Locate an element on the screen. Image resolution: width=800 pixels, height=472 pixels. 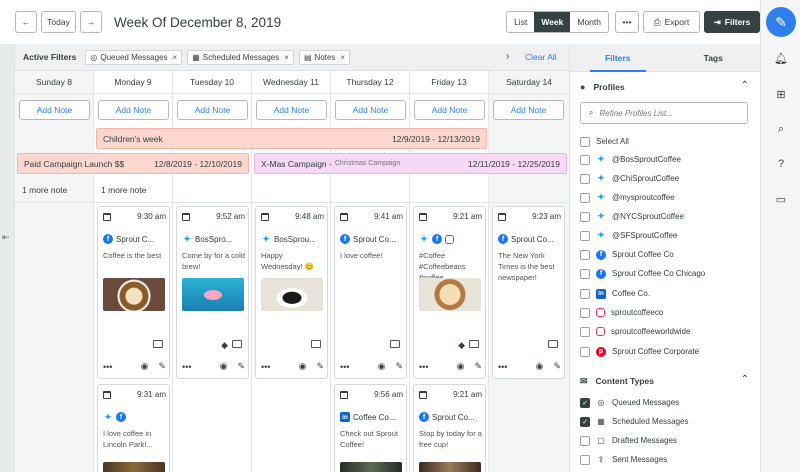
content-types-section-header: ✉ Content Types ⌃ is located at coordinates (665, 381).